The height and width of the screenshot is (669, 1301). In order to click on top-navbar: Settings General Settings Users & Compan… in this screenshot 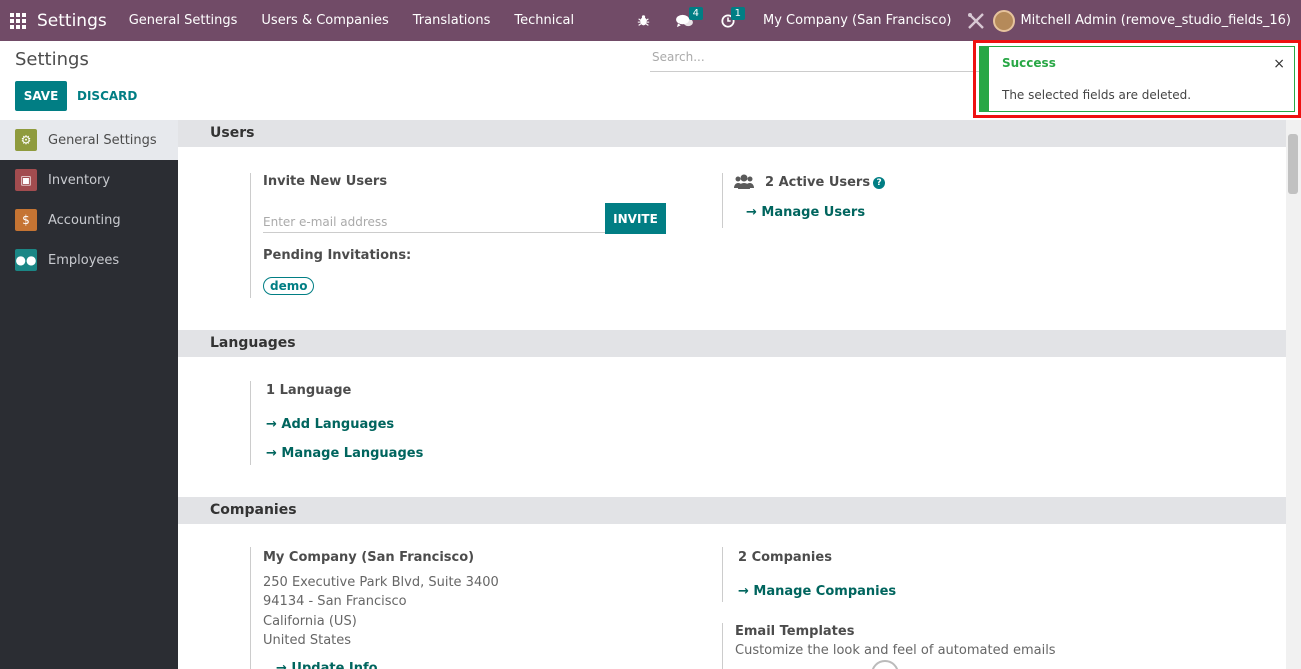, I will do `click(650, 20)`.